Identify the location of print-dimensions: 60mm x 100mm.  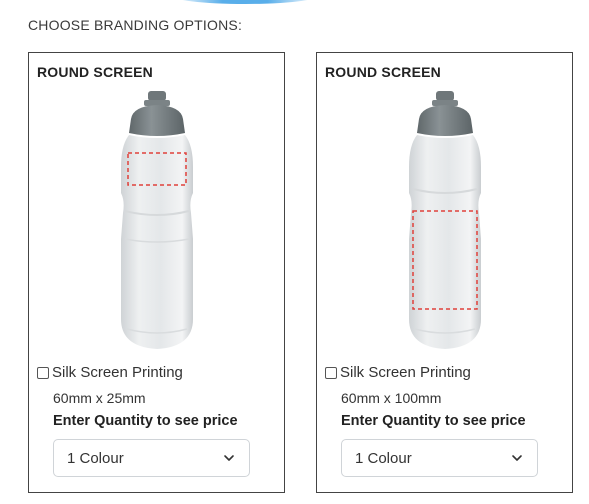
(391, 398).